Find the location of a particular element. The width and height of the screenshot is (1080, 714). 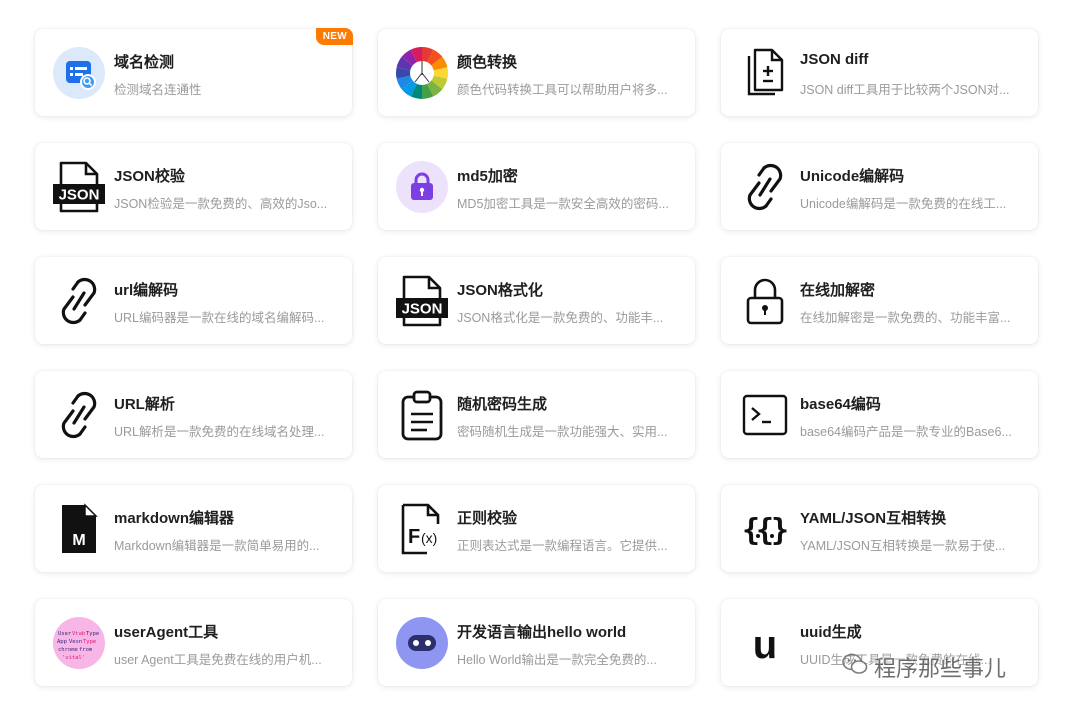

watermark: 程序那些事儿 is located at coordinates (924, 667).